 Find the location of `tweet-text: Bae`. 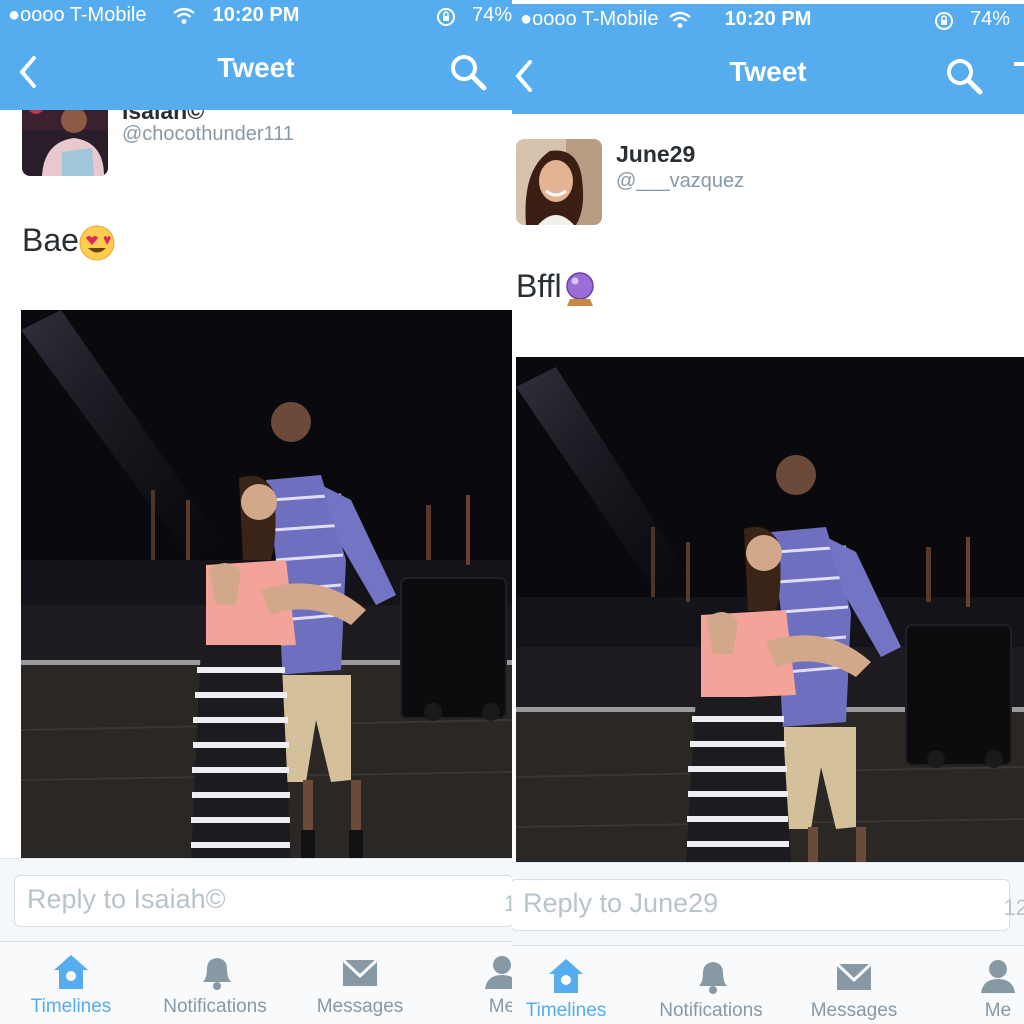

tweet-text: Bae is located at coordinates (68, 241).